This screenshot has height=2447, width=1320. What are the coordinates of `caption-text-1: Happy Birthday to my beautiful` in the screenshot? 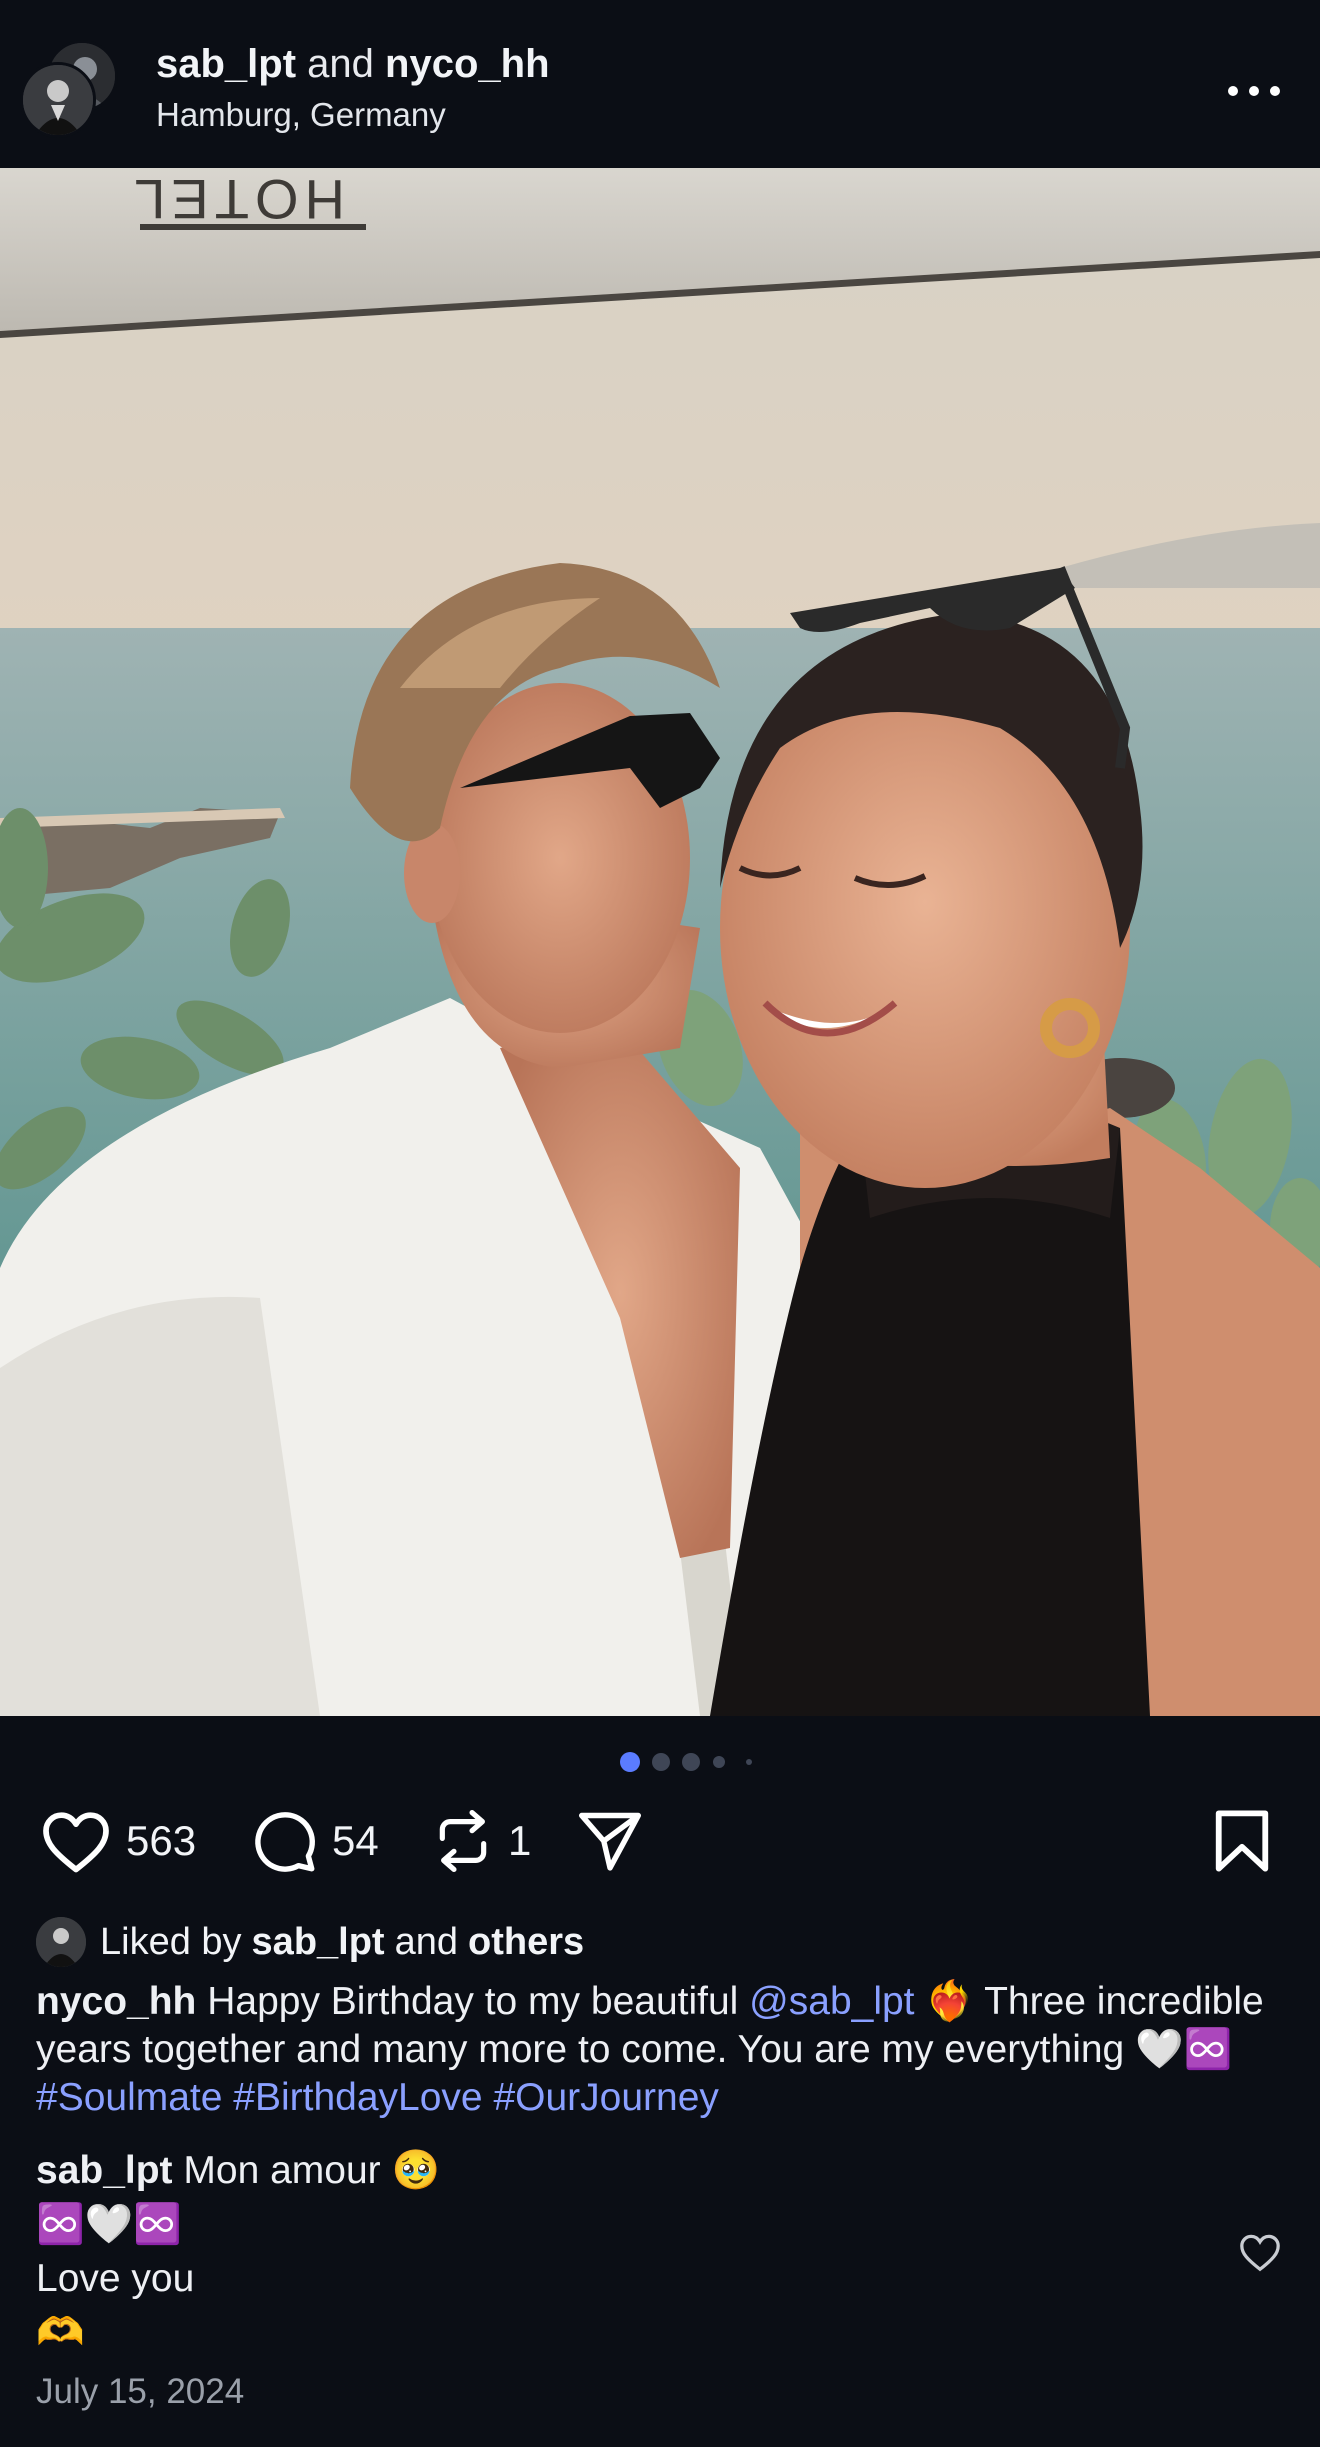 It's located at (473, 2001).